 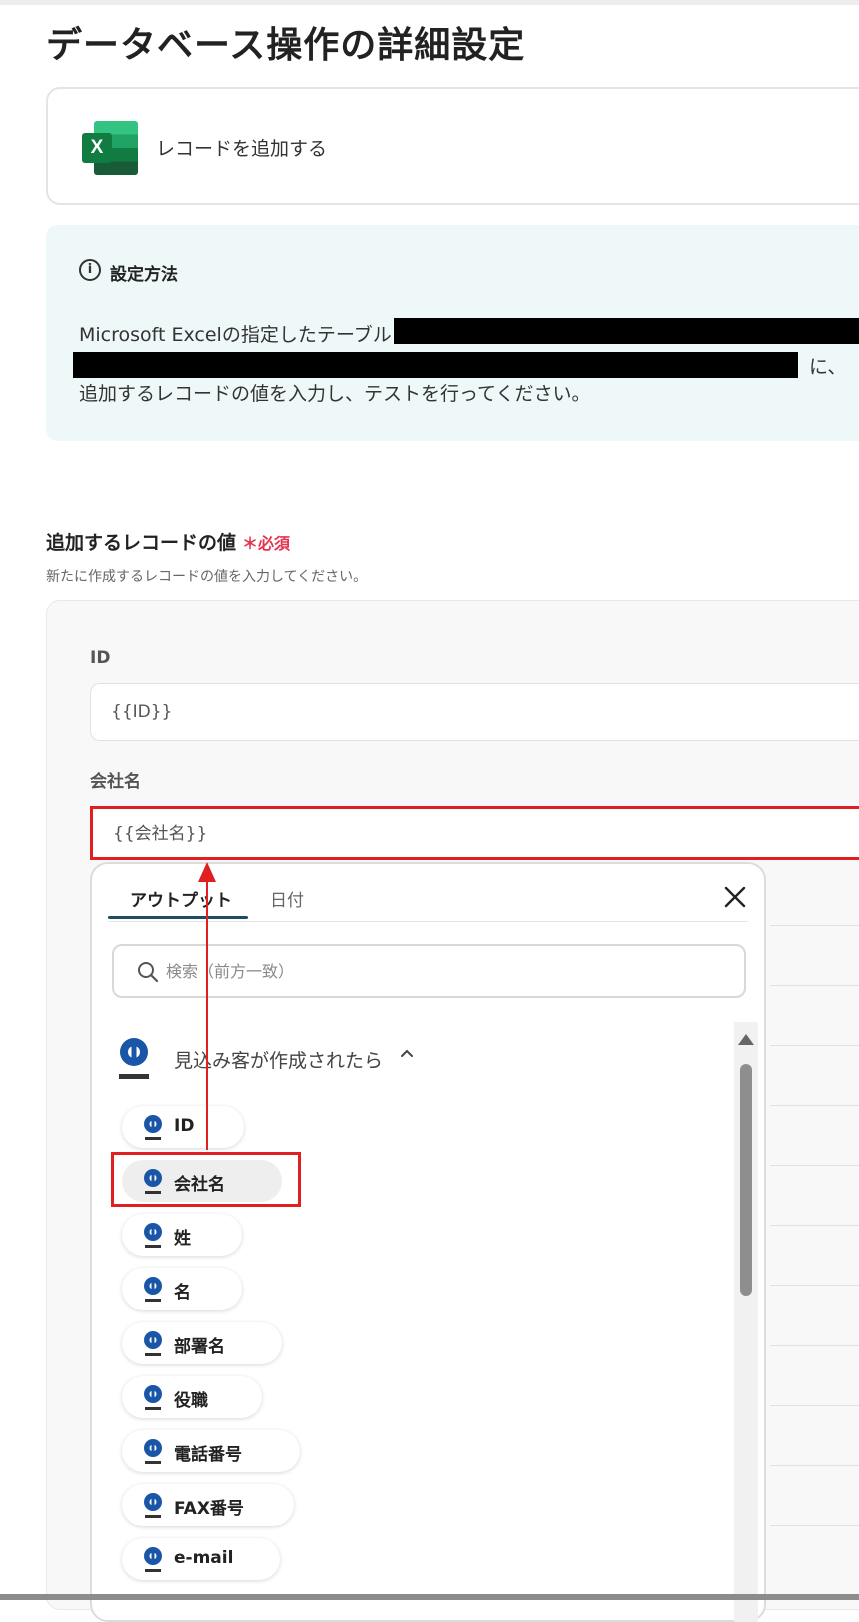 I want to click on chip-email: e-mail, so click(x=201, y=1559).